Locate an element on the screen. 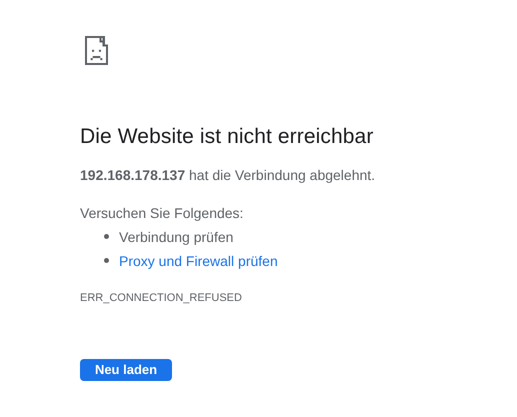  suggestion-text: Verbindung prüfen is located at coordinates (176, 237).